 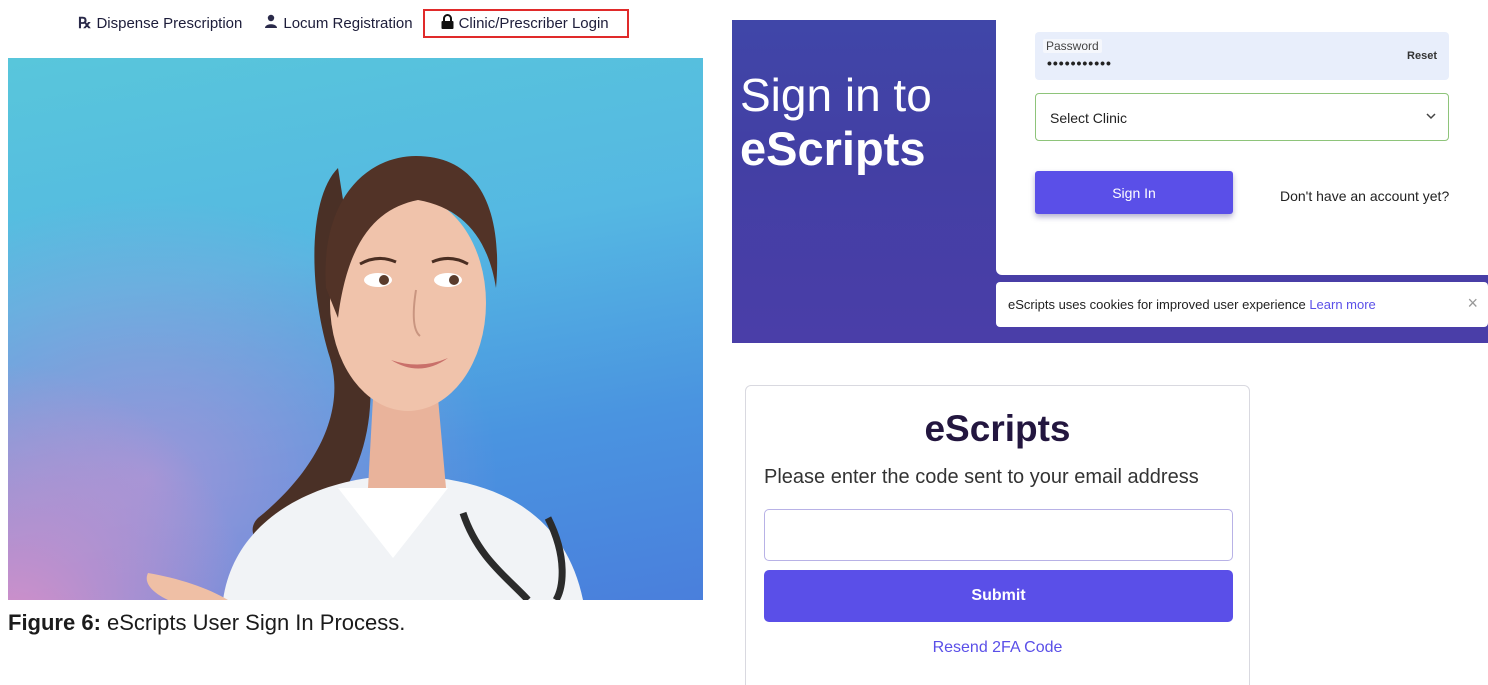 What do you see at coordinates (1079, 63) in the screenshot?
I see `password-value: •••••••••••` at bounding box center [1079, 63].